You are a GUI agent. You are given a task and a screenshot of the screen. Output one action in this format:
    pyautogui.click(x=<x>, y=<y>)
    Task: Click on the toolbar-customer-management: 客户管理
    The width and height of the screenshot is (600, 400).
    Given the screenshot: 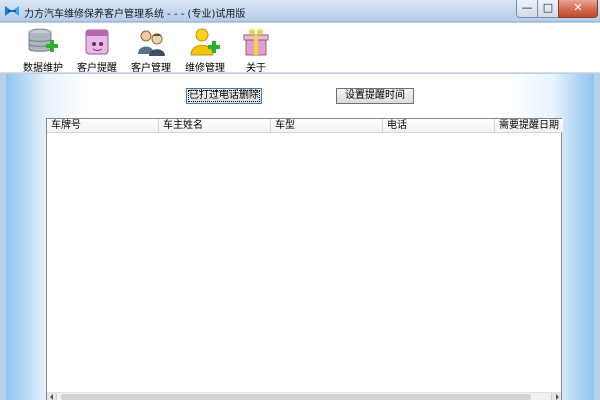 What is the action you would take?
    pyautogui.click(x=151, y=49)
    